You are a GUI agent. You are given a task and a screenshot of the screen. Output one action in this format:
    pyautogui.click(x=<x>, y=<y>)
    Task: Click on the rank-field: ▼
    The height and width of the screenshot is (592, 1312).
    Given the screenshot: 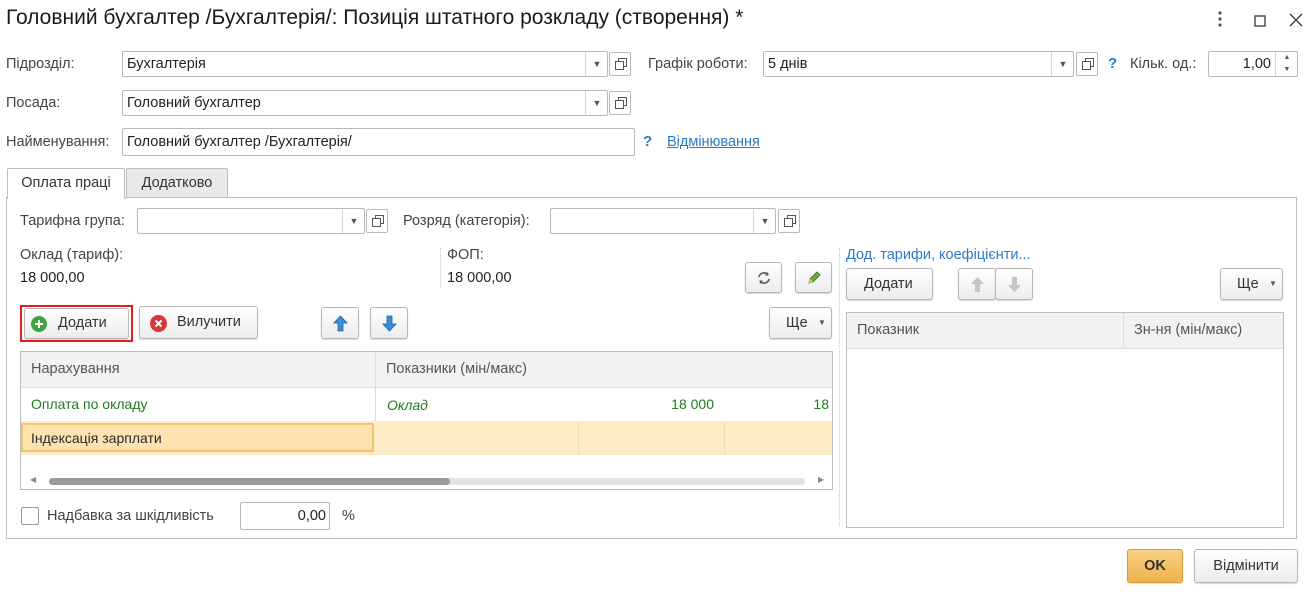 What is the action you would take?
    pyautogui.click(x=663, y=221)
    